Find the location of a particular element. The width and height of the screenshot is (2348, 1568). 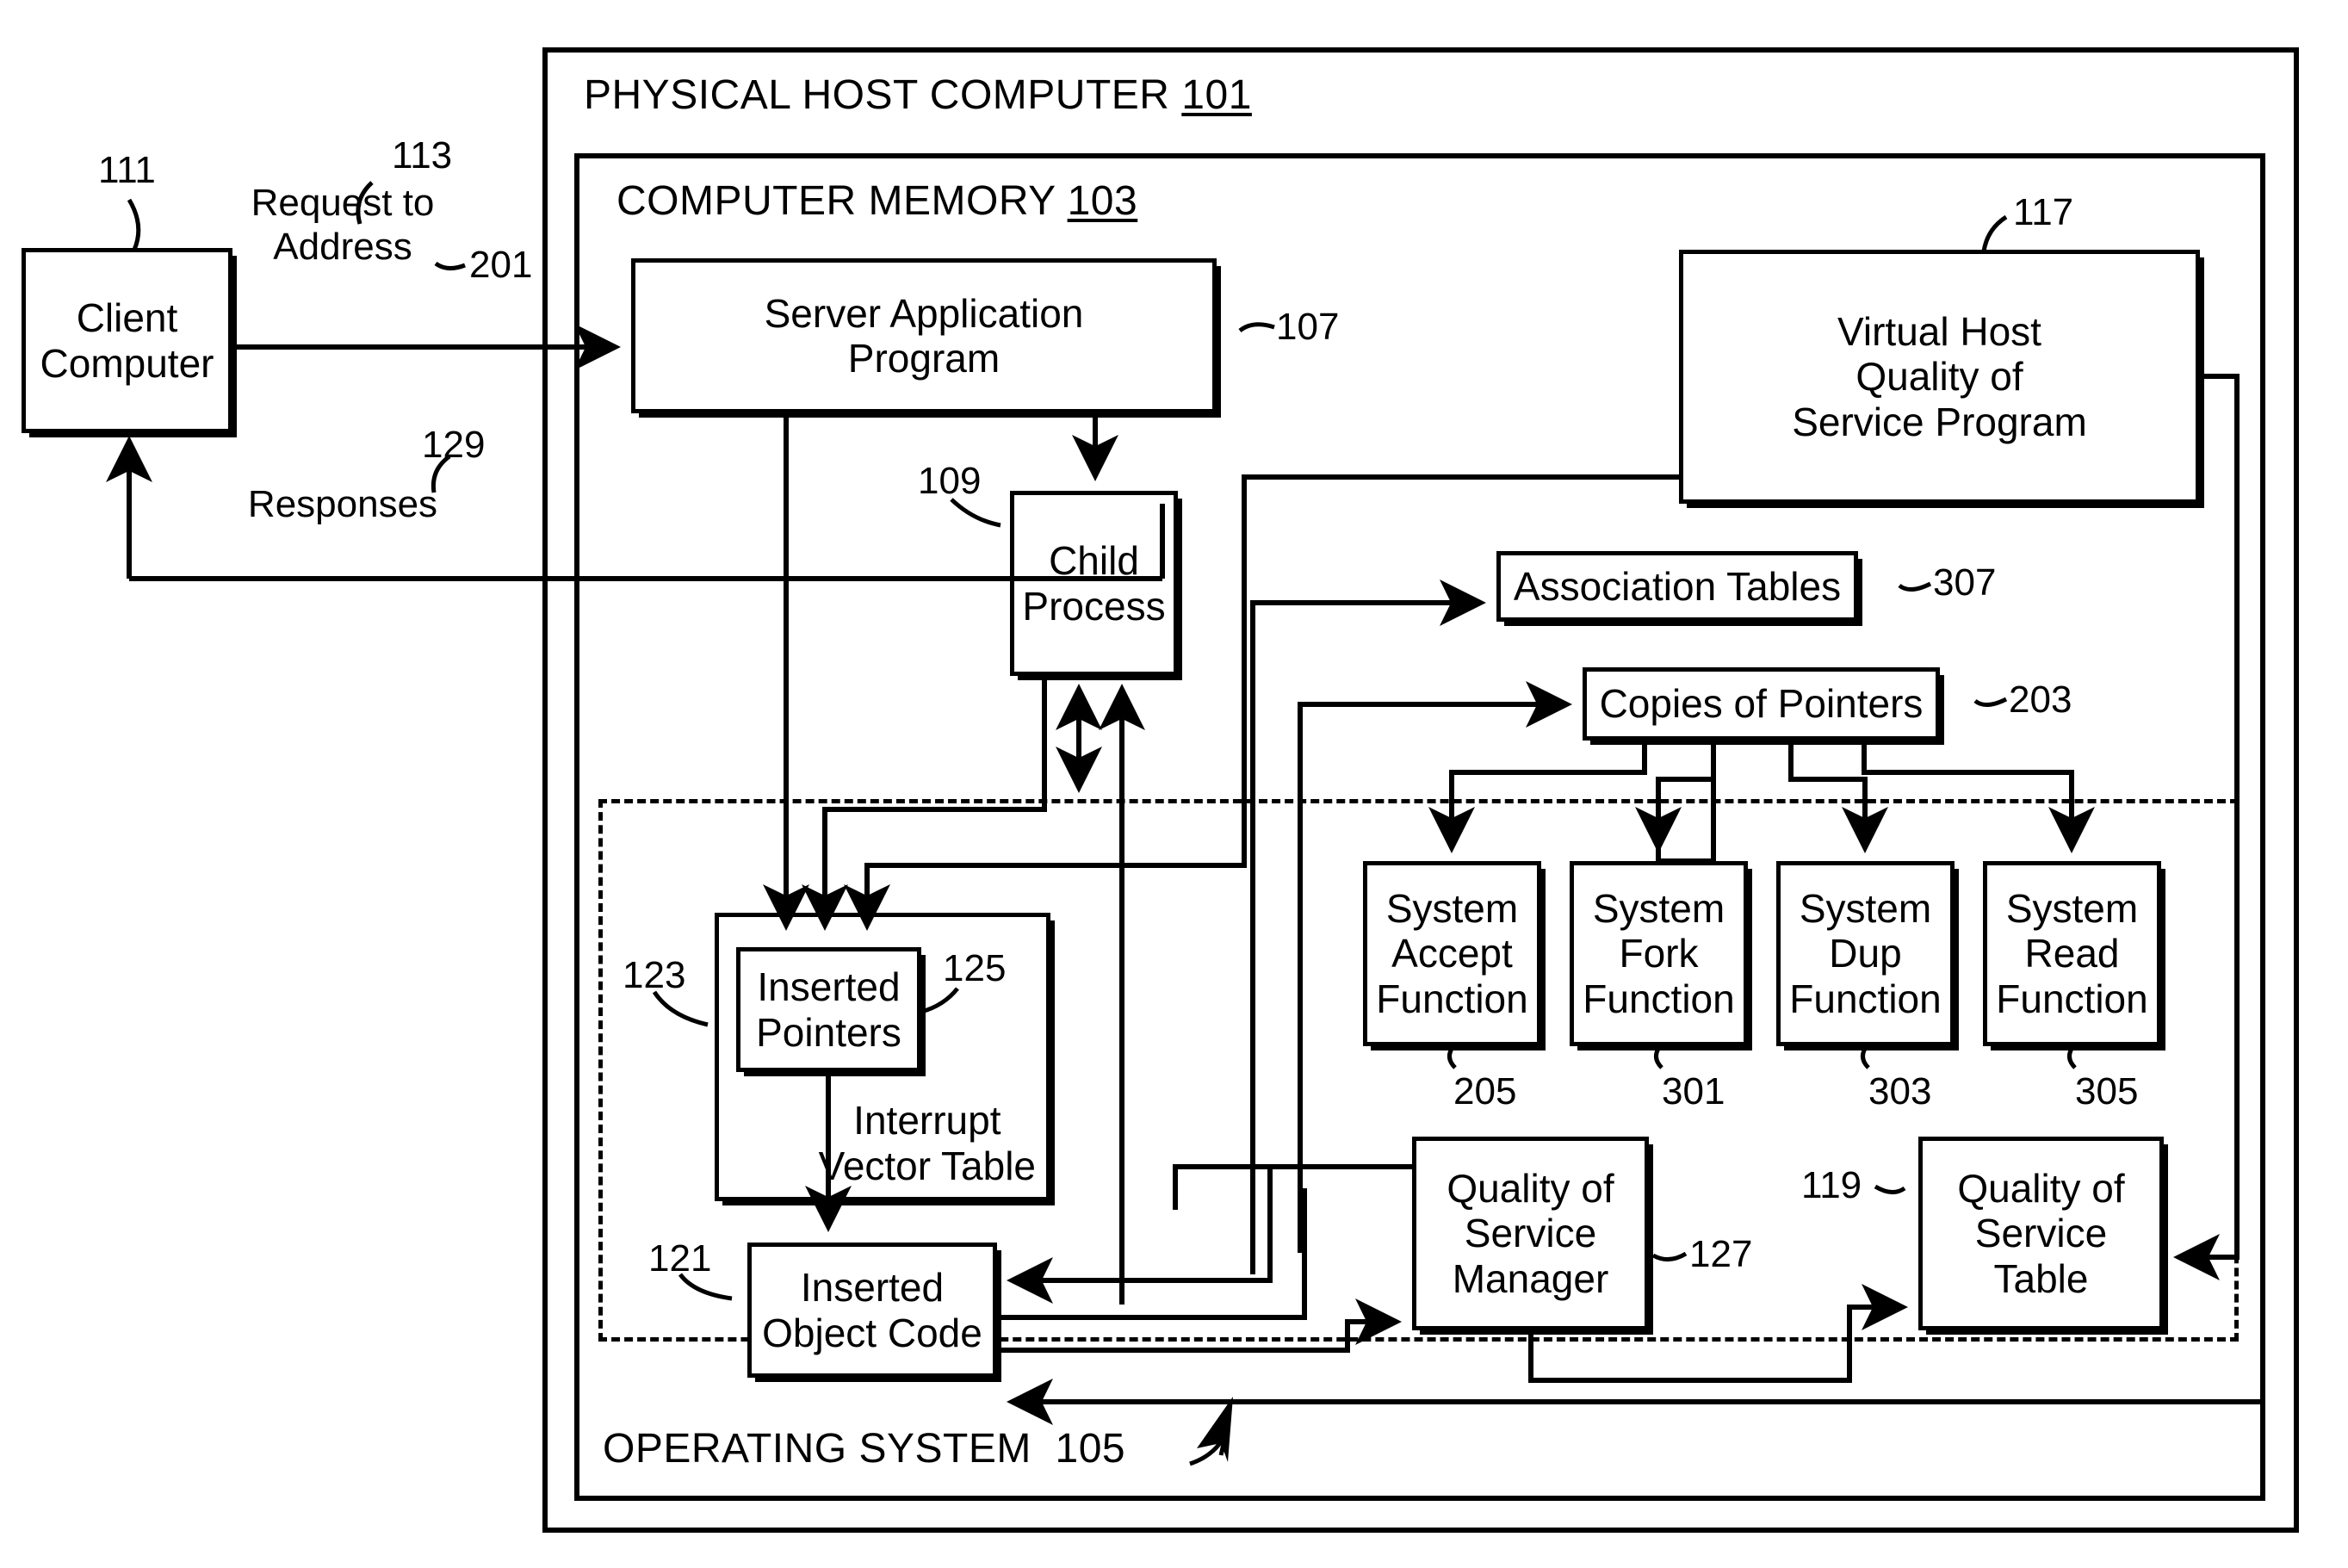

ref-205: 205 is located at coordinates (1485, 1091).